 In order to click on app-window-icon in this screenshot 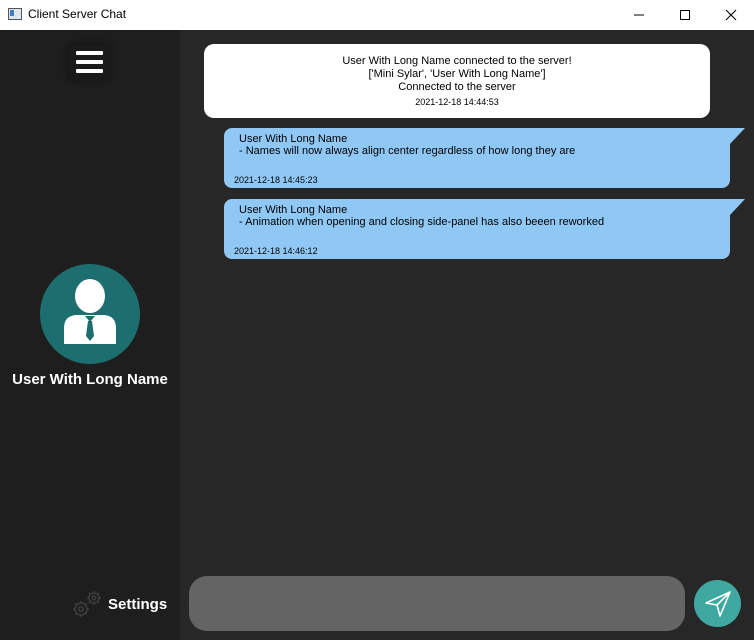, I will do `click(15, 14)`.